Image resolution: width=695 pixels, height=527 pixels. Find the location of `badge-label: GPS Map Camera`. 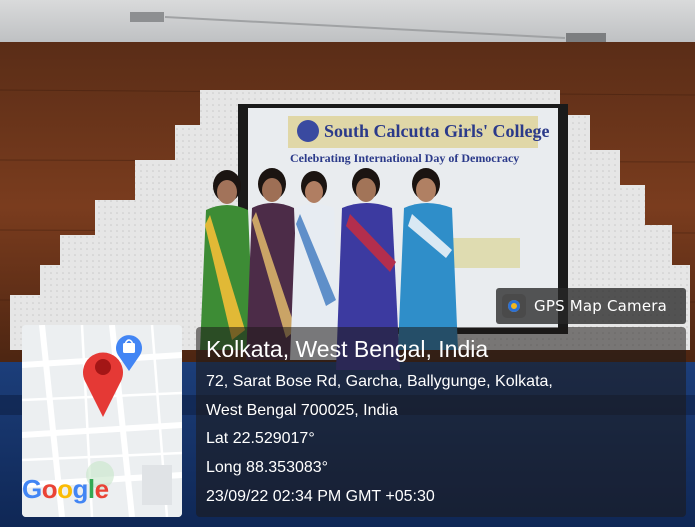

badge-label: GPS Map Camera is located at coordinates (601, 306).